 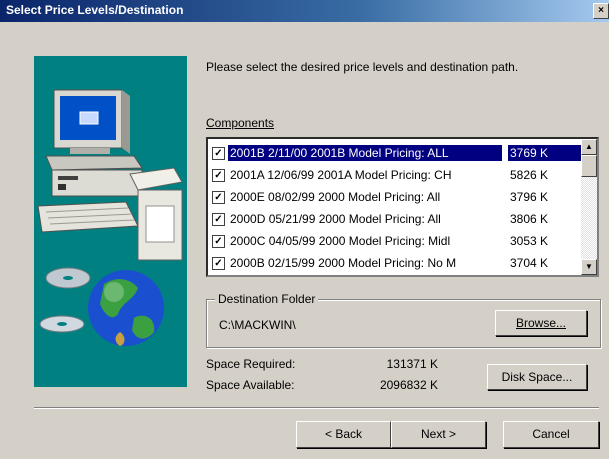 What do you see at coordinates (95, 10) in the screenshot?
I see `dialog-title: Select Price Levels/Destination` at bounding box center [95, 10].